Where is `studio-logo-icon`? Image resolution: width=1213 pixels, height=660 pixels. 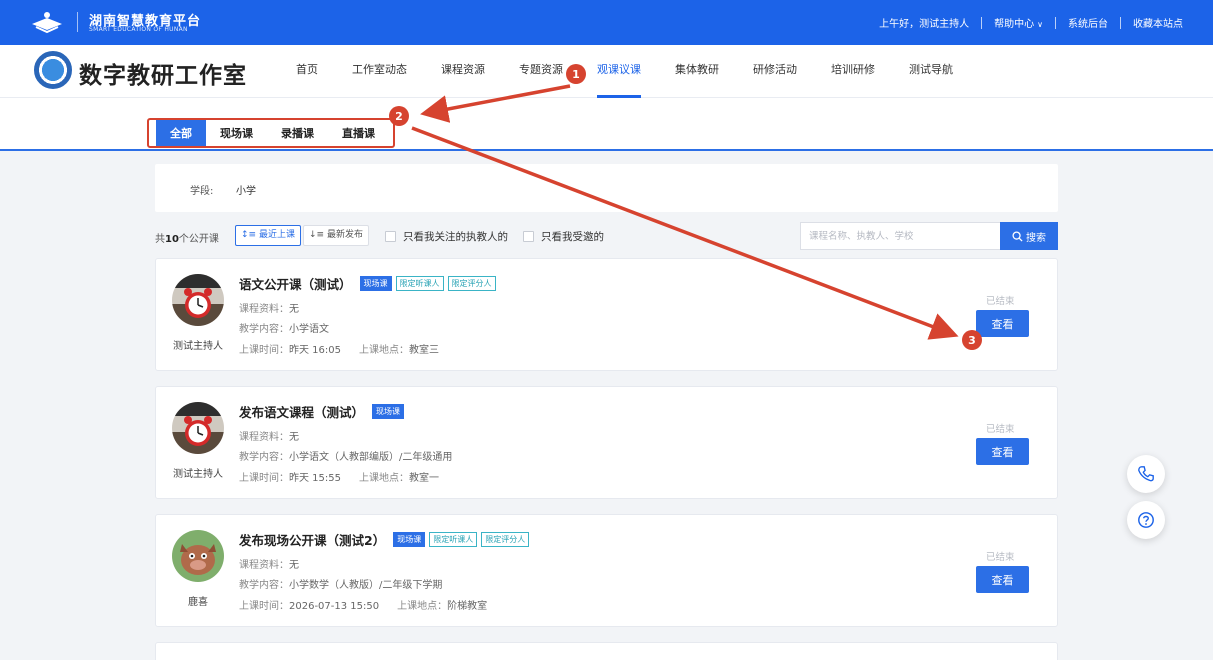 studio-logo-icon is located at coordinates (53, 70).